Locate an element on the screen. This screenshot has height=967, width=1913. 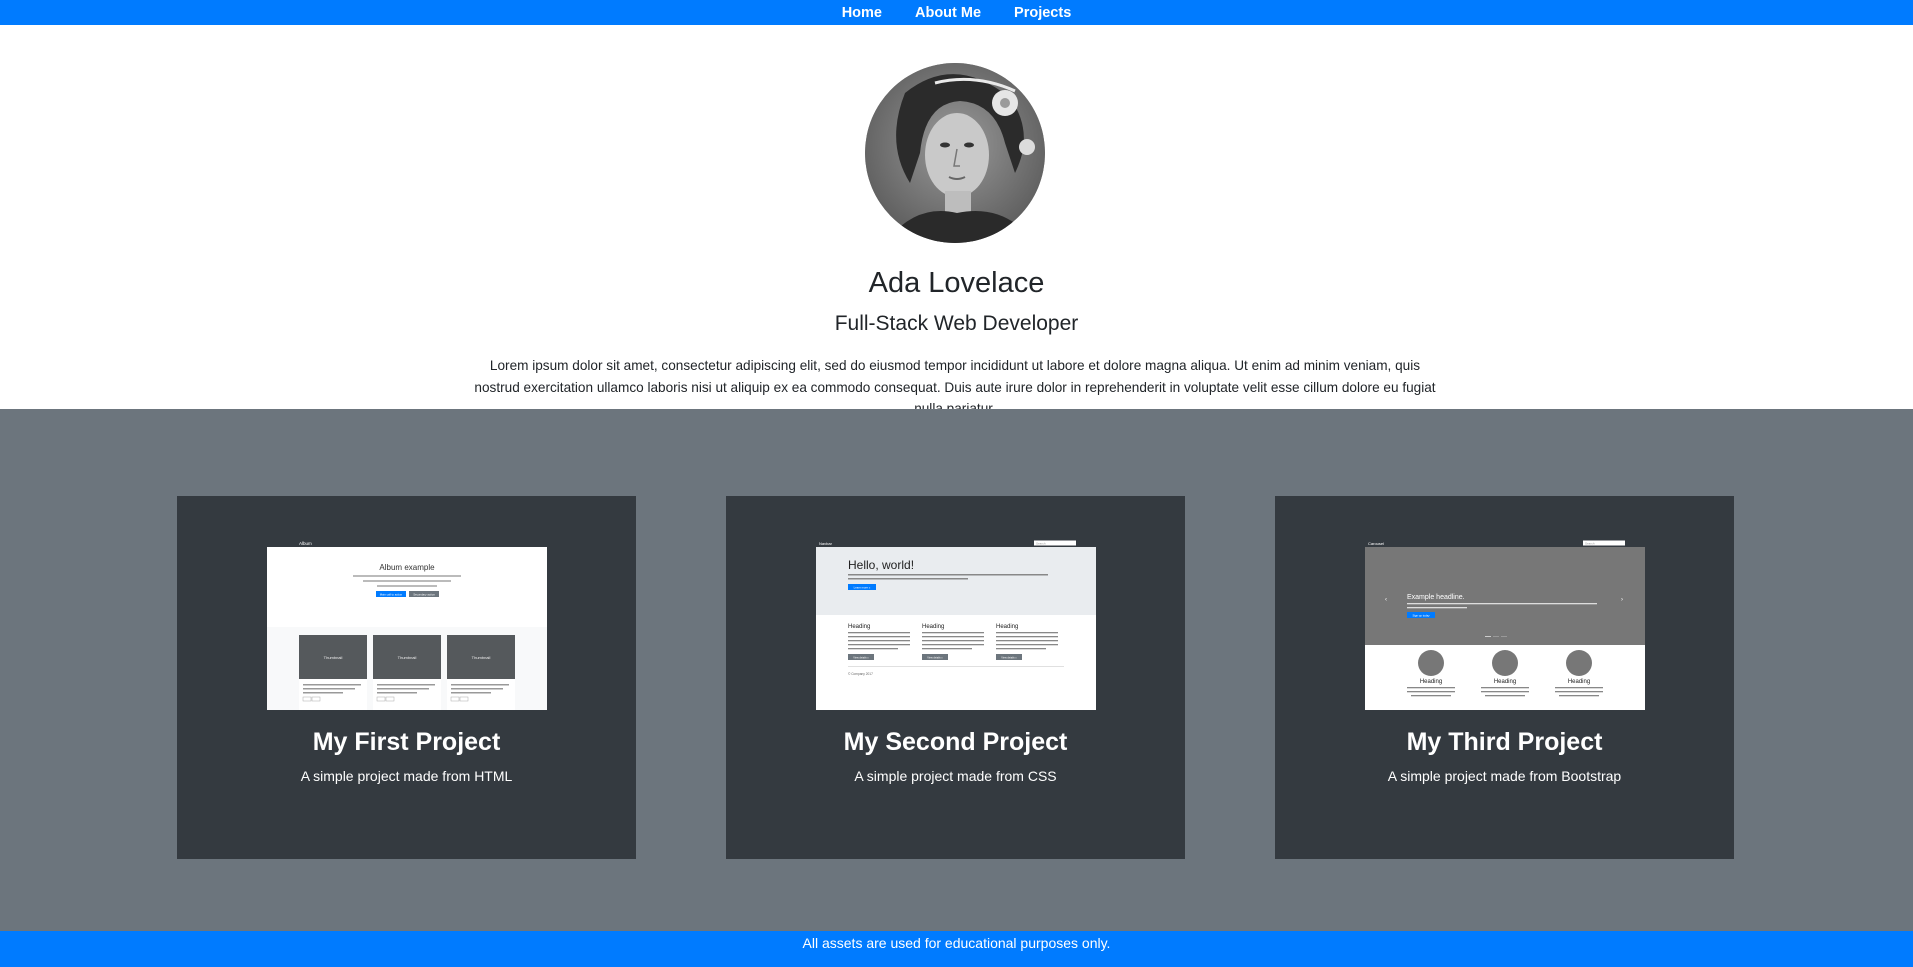
svg-text: © Company 2017 is located at coordinates (860, 674).